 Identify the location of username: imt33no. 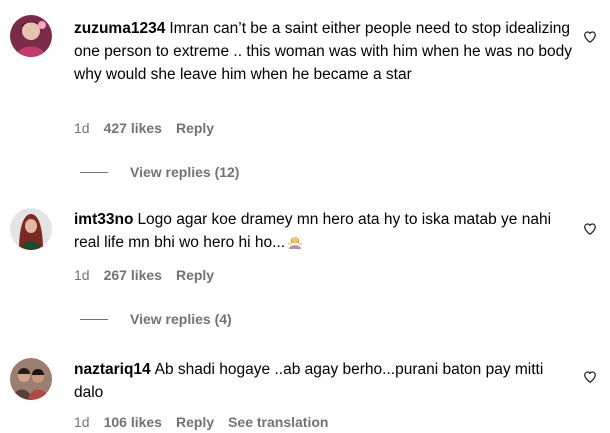
(103, 219).